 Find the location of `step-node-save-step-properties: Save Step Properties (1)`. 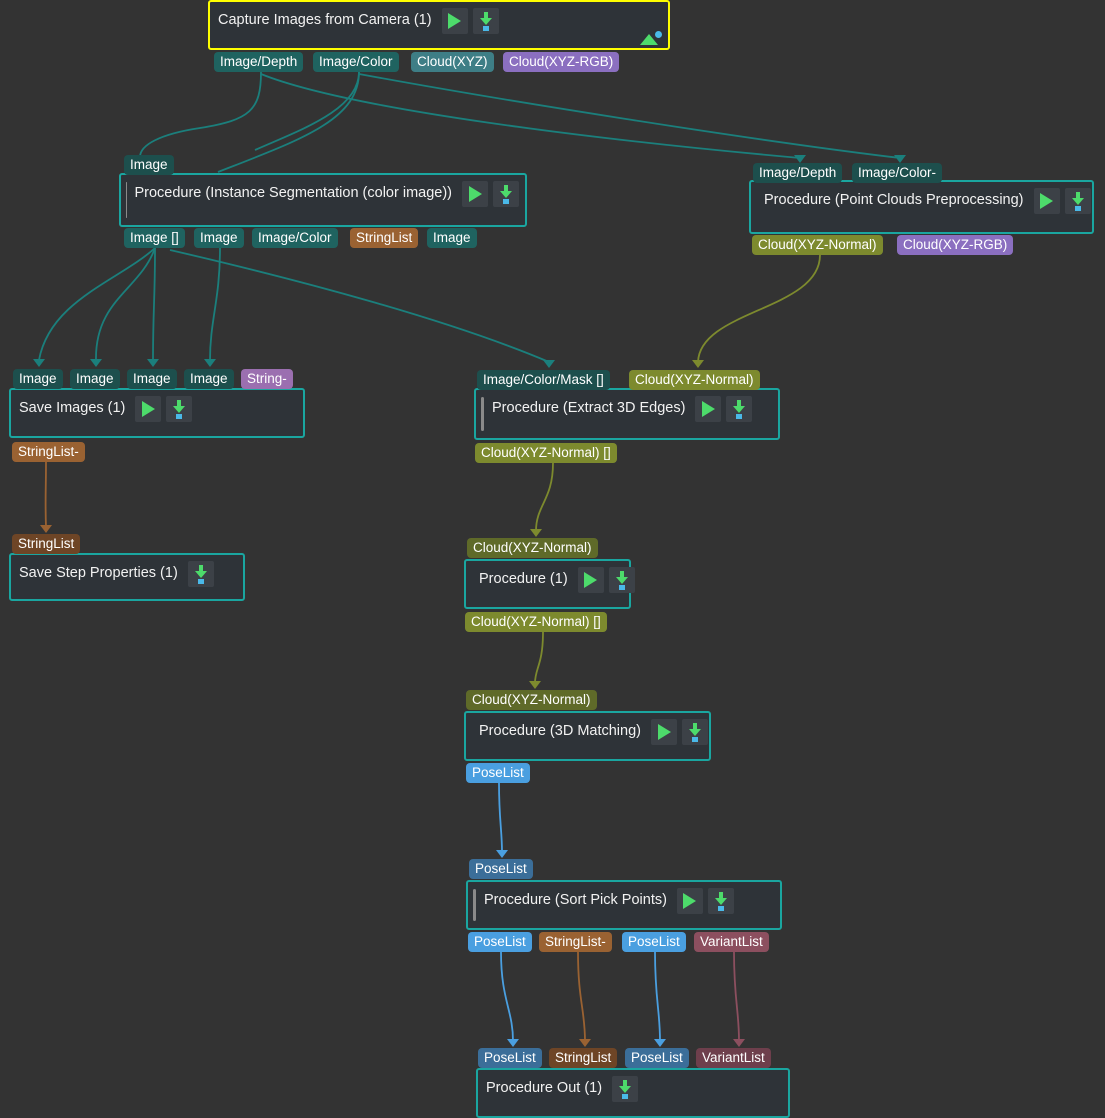

step-node-save-step-properties: Save Step Properties (1) is located at coordinates (127, 577).